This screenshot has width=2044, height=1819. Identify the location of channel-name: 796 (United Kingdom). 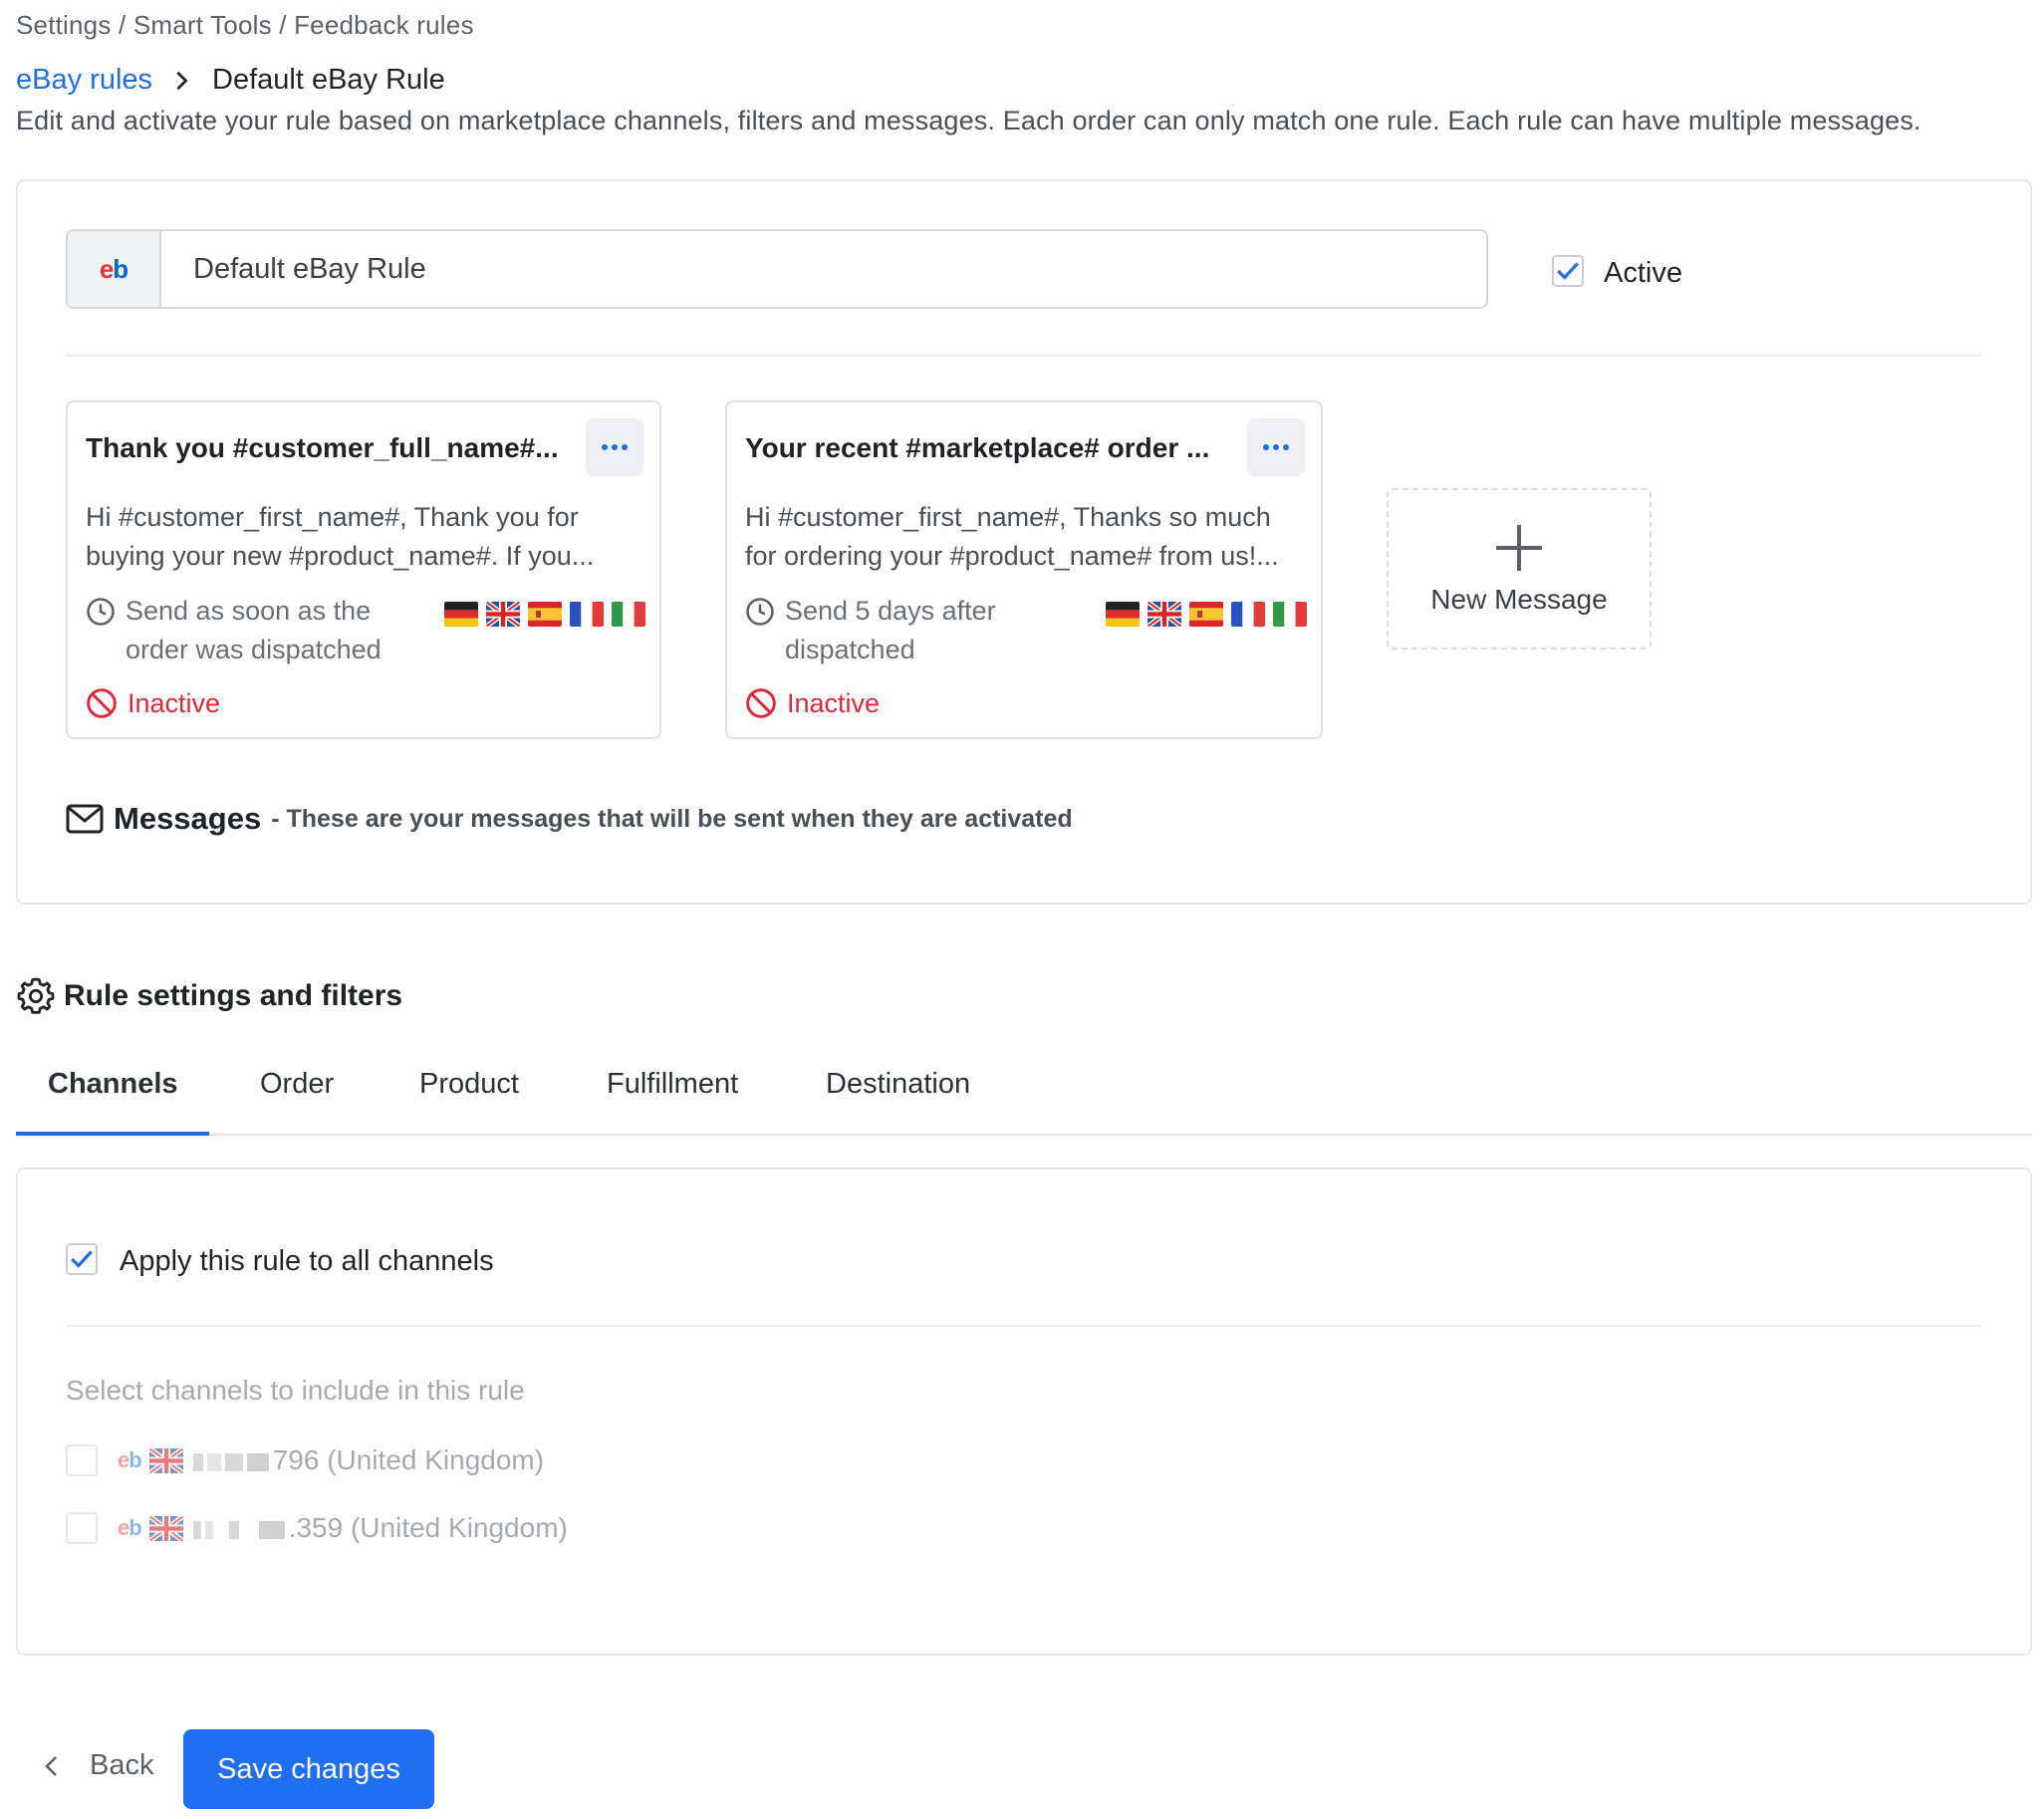
(409, 1460).